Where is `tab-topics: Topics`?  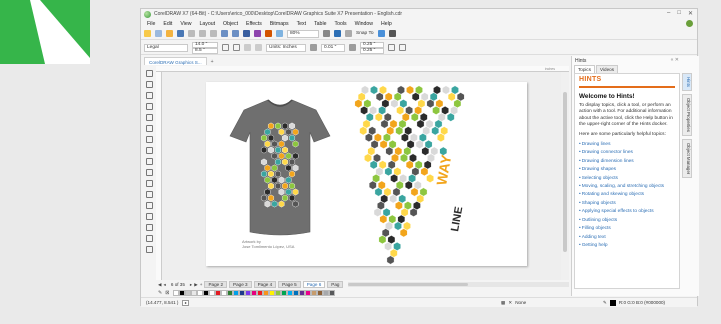
tab-topics: Topics is located at coordinates (585, 69).